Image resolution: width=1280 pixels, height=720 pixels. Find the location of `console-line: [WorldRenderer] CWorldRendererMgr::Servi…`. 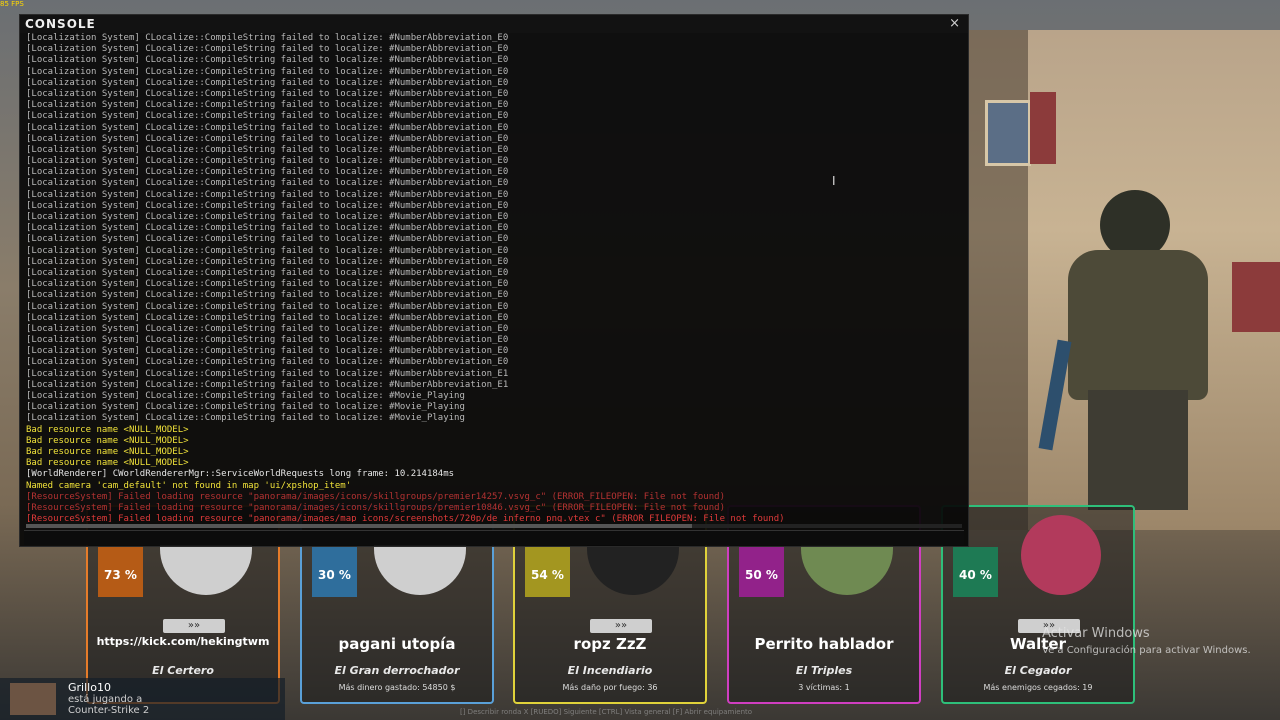

console-line: [WorldRenderer] CWorldRendererMgr::Servi… is located at coordinates (240, 474).